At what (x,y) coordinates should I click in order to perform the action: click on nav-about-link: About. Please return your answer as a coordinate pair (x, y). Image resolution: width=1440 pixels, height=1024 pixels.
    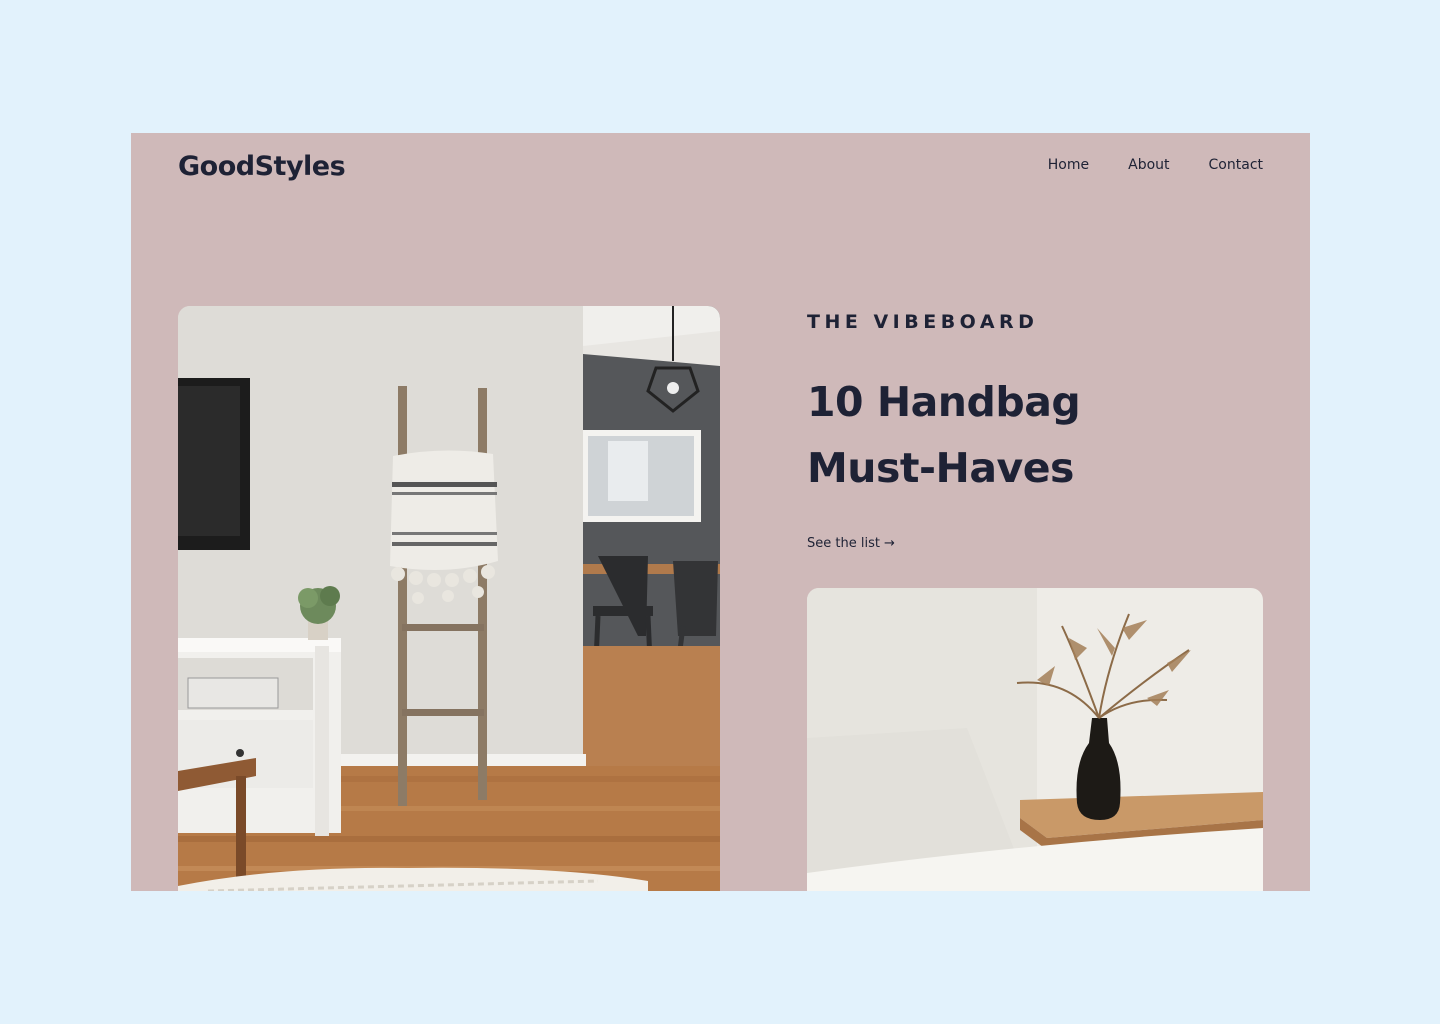
    Looking at the image, I should click on (1148, 165).